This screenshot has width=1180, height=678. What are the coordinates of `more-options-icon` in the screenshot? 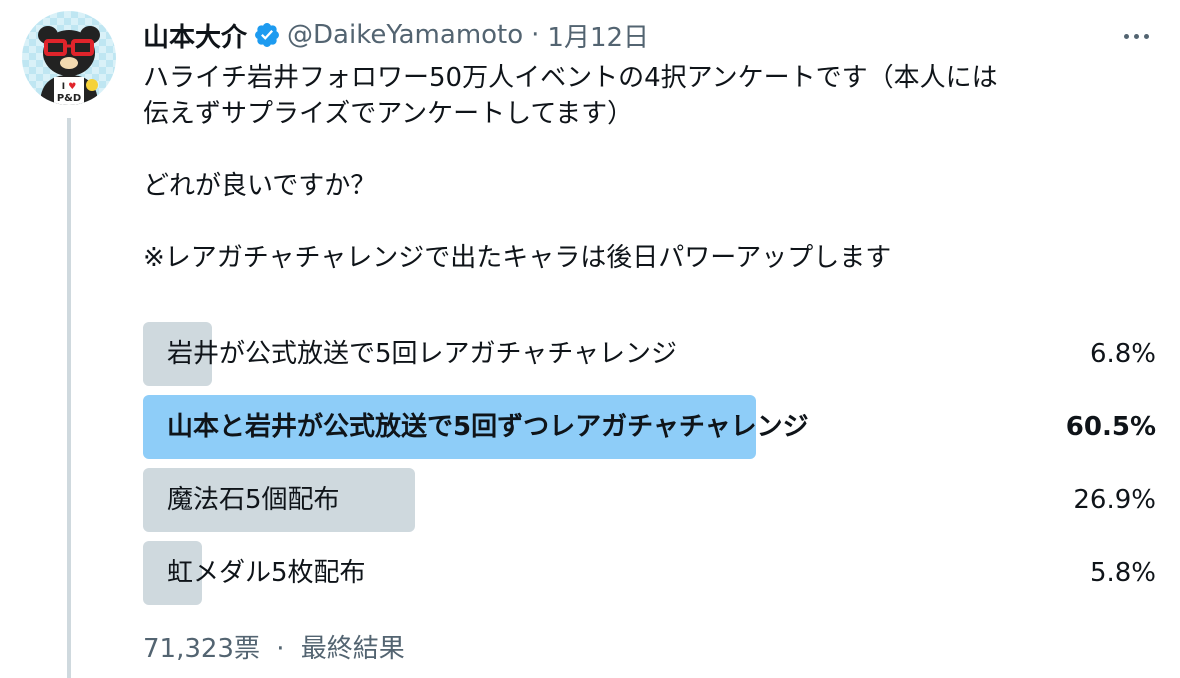 It's located at (1136, 36).